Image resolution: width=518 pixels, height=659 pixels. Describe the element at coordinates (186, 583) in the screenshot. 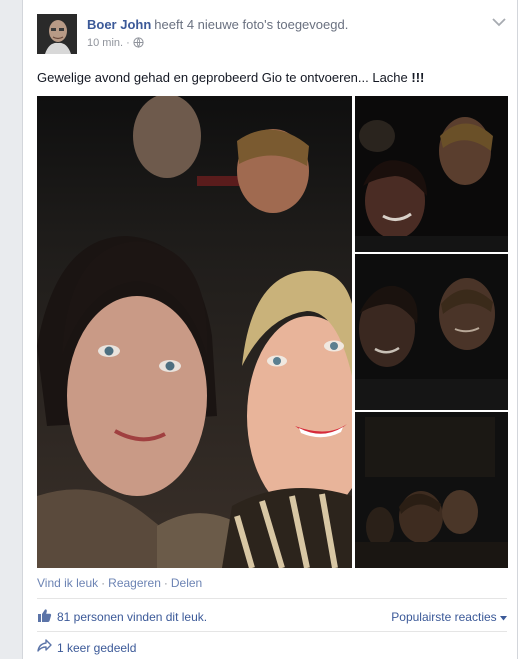

I see `share-button: Delen` at that location.